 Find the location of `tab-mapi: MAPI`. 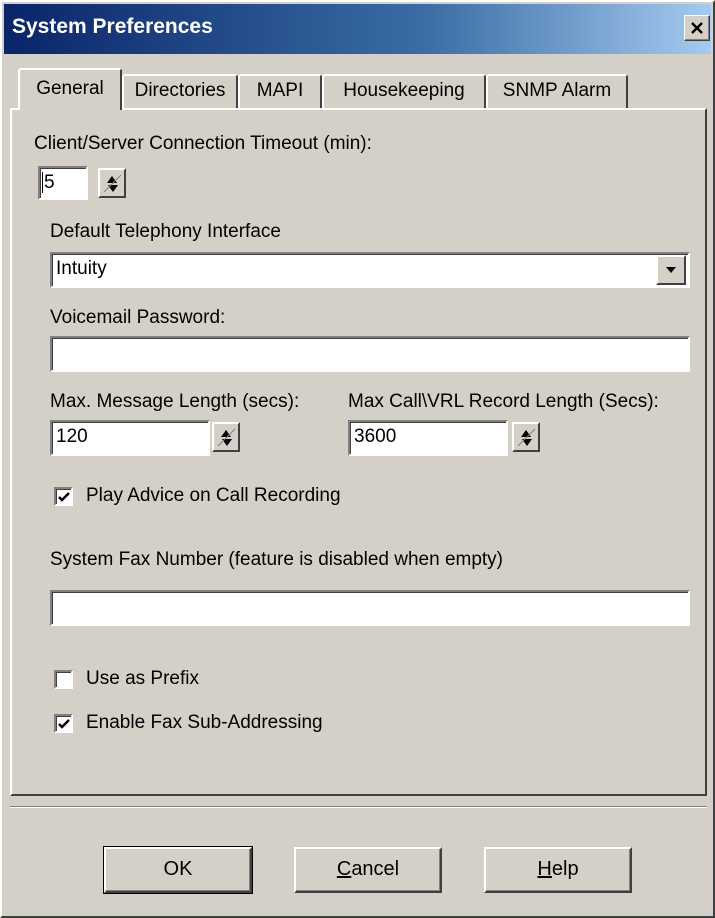

tab-mapi: MAPI is located at coordinates (280, 91).